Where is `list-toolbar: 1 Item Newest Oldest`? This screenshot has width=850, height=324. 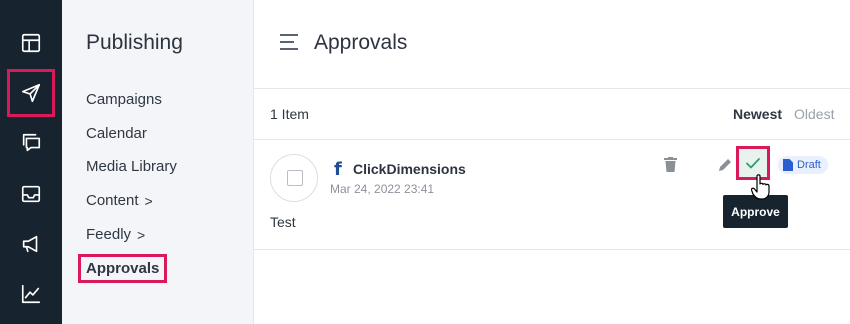 list-toolbar: 1 Item Newest Oldest is located at coordinates (552, 114).